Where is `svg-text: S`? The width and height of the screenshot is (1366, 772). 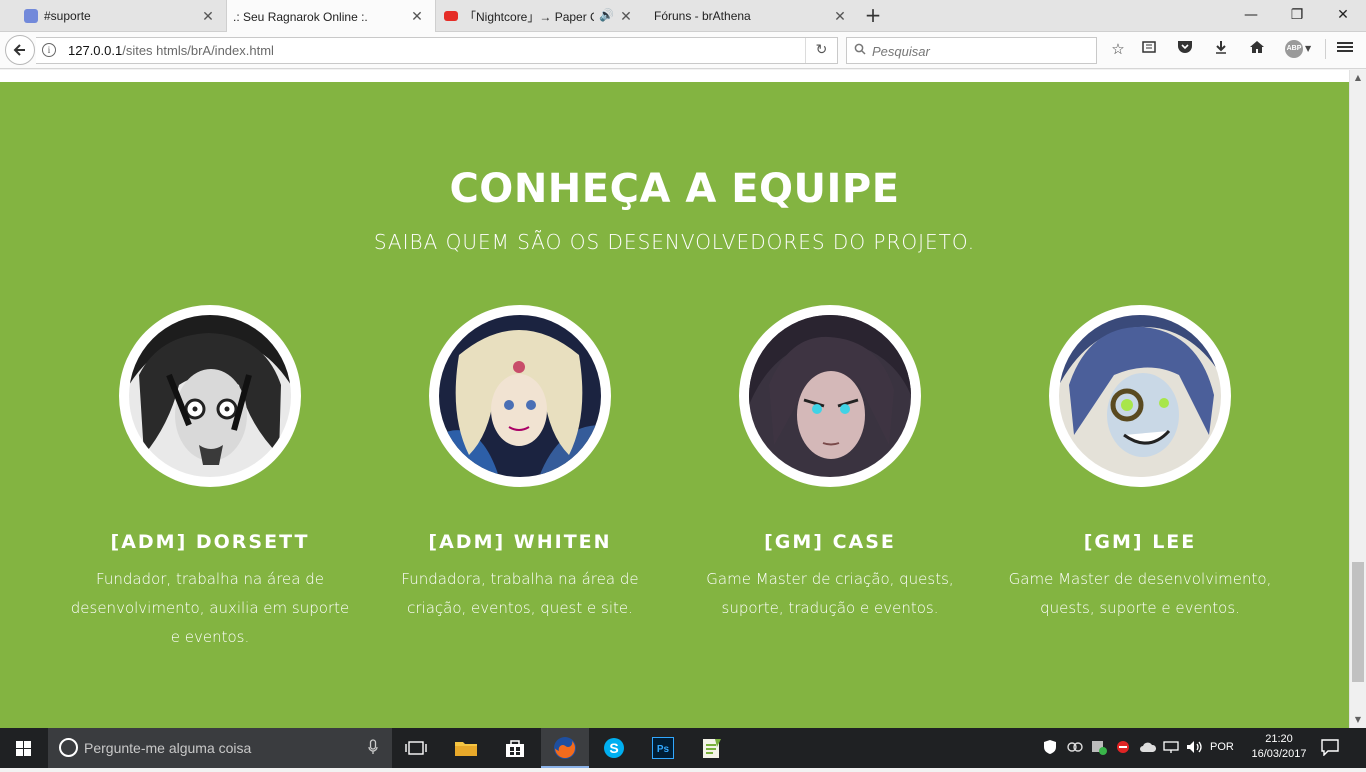 svg-text: S is located at coordinates (613, 748).